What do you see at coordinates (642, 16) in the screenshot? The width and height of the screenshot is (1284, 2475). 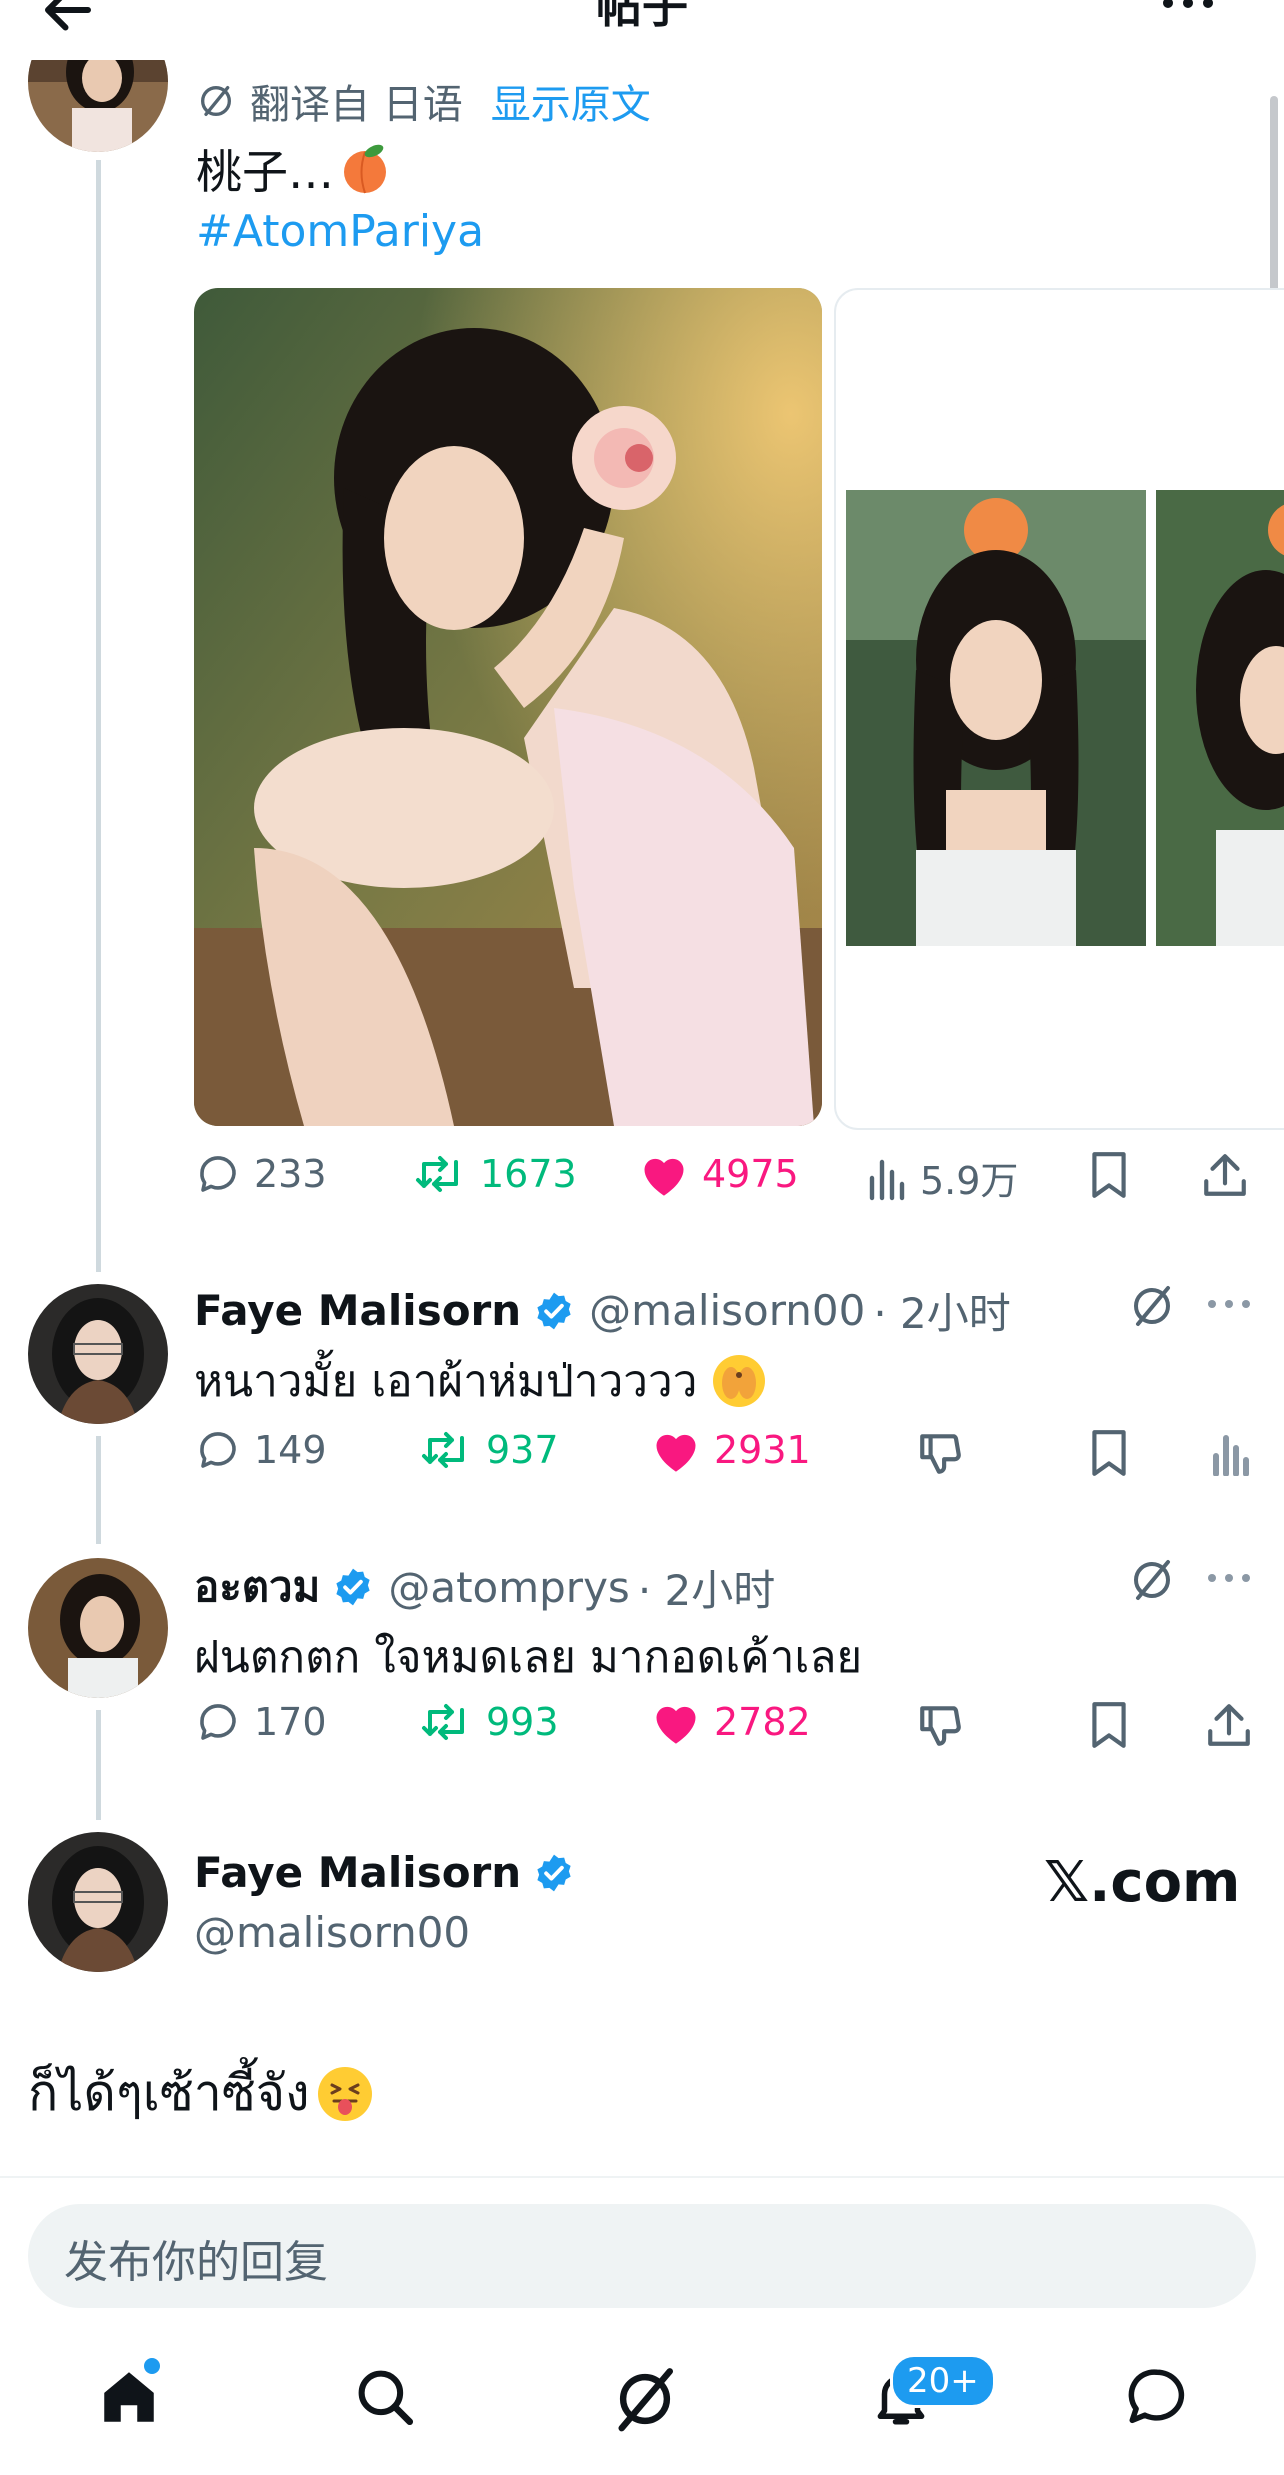 I see `page-title: 帖子` at bounding box center [642, 16].